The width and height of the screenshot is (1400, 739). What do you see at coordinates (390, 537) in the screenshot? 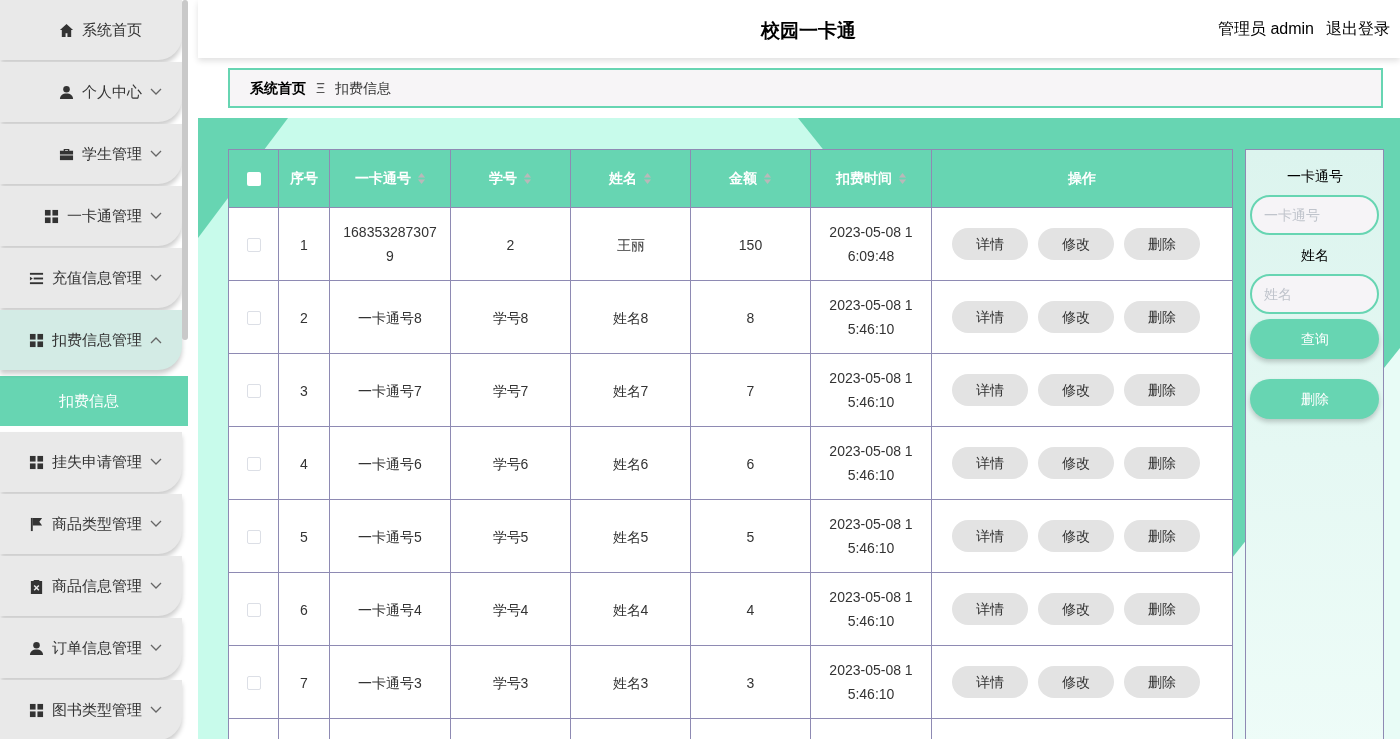
I see `table-cell-text: 一卡通号5` at bounding box center [390, 537].